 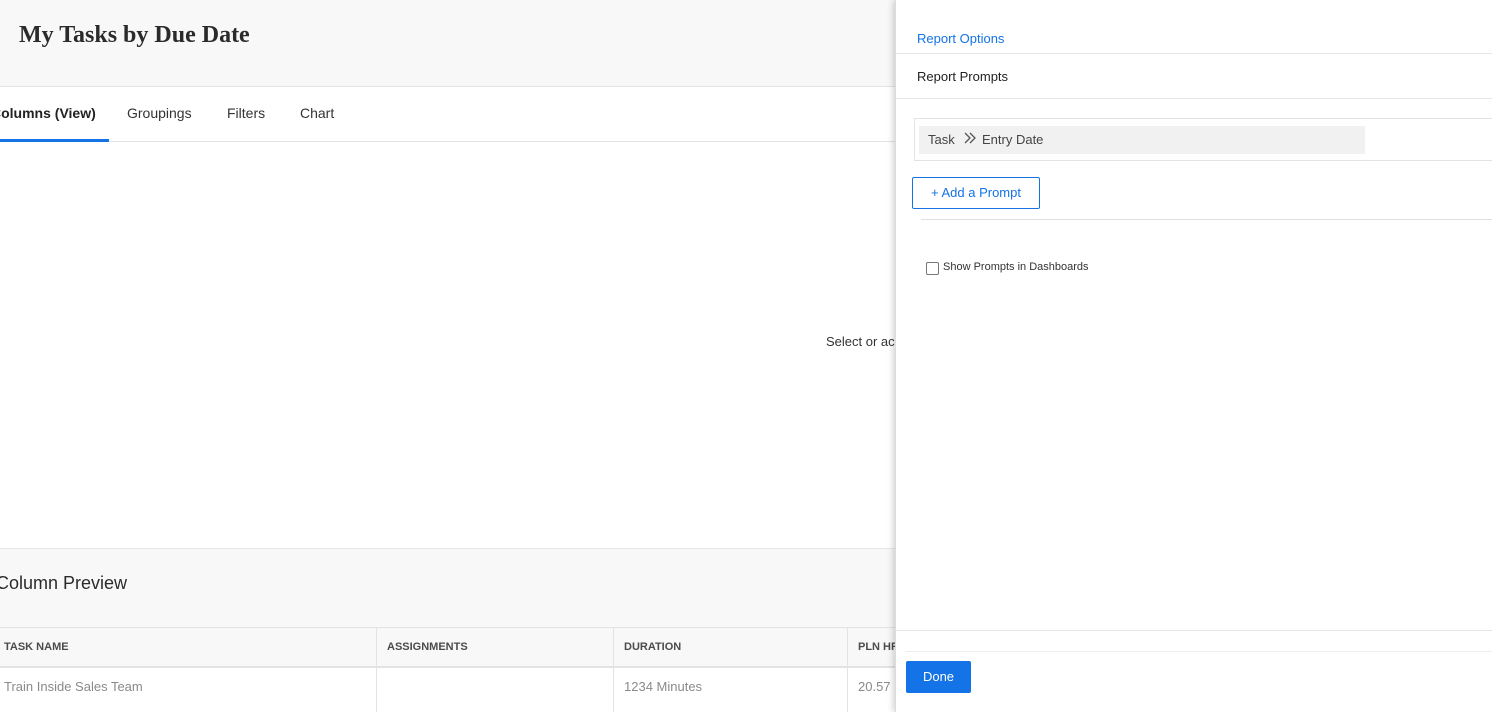 What do you see at coordinates (1194, 76) in the screenshot?
I see `panel-section-header: Report Prompts` at bounding box center [1194, 76].